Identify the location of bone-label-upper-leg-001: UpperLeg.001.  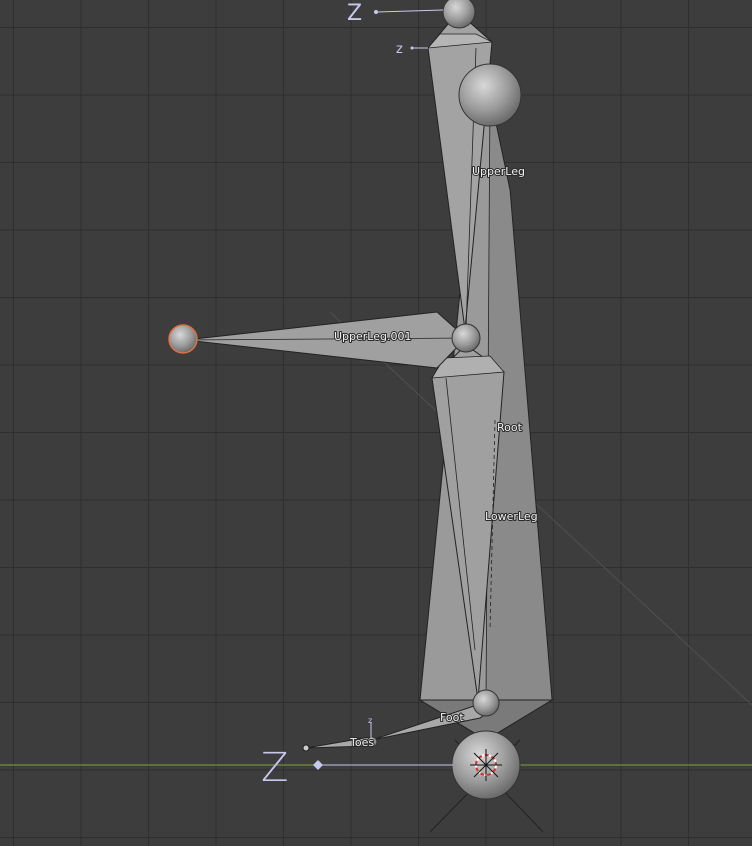
(372, 336).